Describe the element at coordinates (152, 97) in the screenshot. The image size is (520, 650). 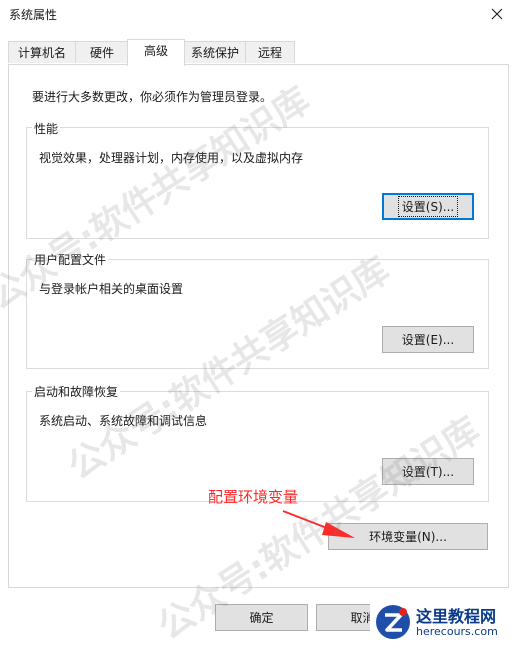
I see `admin-notice: 要进行大多数更改，你必须作为管理员登录。` at that location.